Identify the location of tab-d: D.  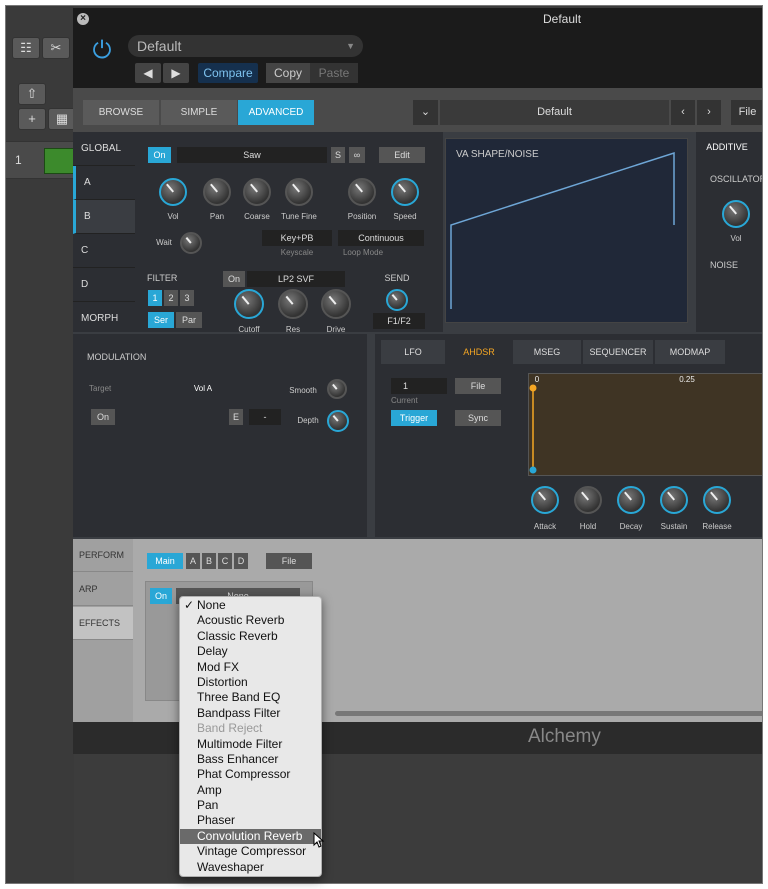
(104, 285).